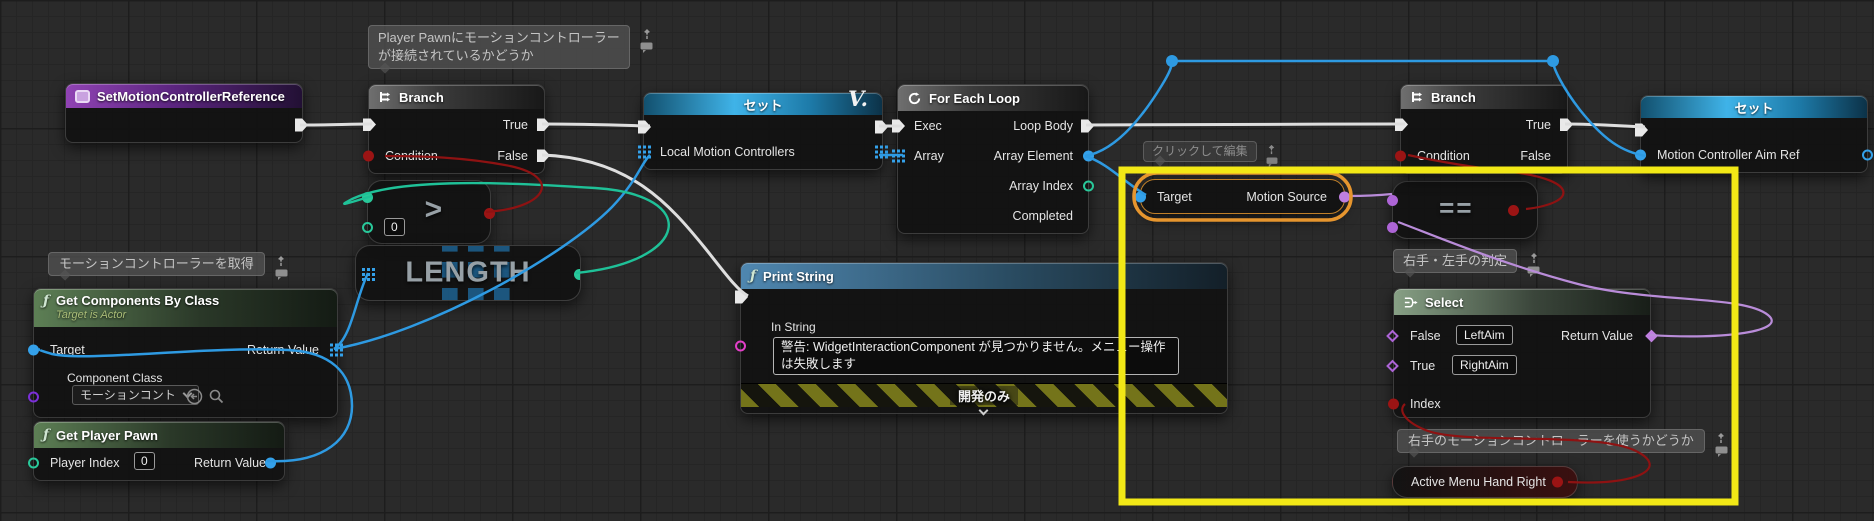  Describe the element at coordinates (1551, 440) in the screenshot. I see `comment-text: 右手のモーションコントローラーを使うかどうか` at that location.